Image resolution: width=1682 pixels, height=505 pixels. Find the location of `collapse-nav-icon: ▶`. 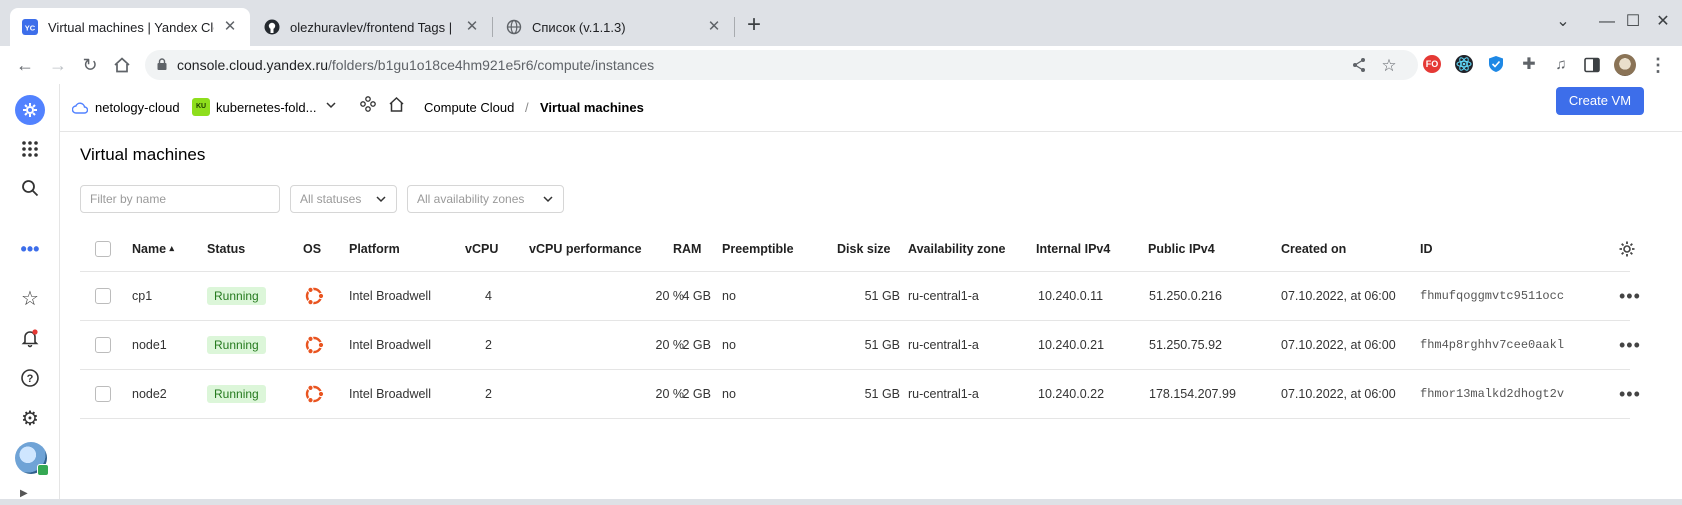

collapse-nav-icon: ▶ is located at coordinates (24, 493).